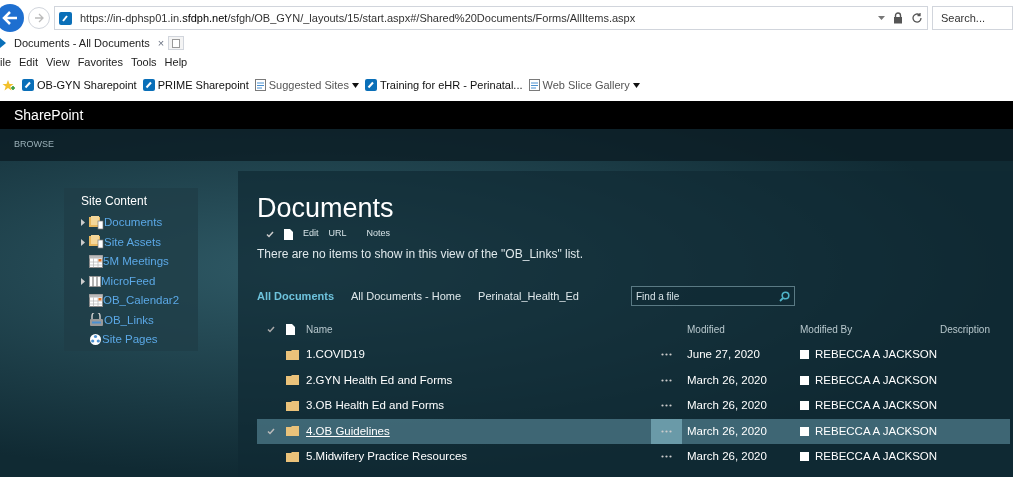 This screenshot has height=477, width=1013. I want to click on table-cell-text: June 27, 2020, so click(723, 355).